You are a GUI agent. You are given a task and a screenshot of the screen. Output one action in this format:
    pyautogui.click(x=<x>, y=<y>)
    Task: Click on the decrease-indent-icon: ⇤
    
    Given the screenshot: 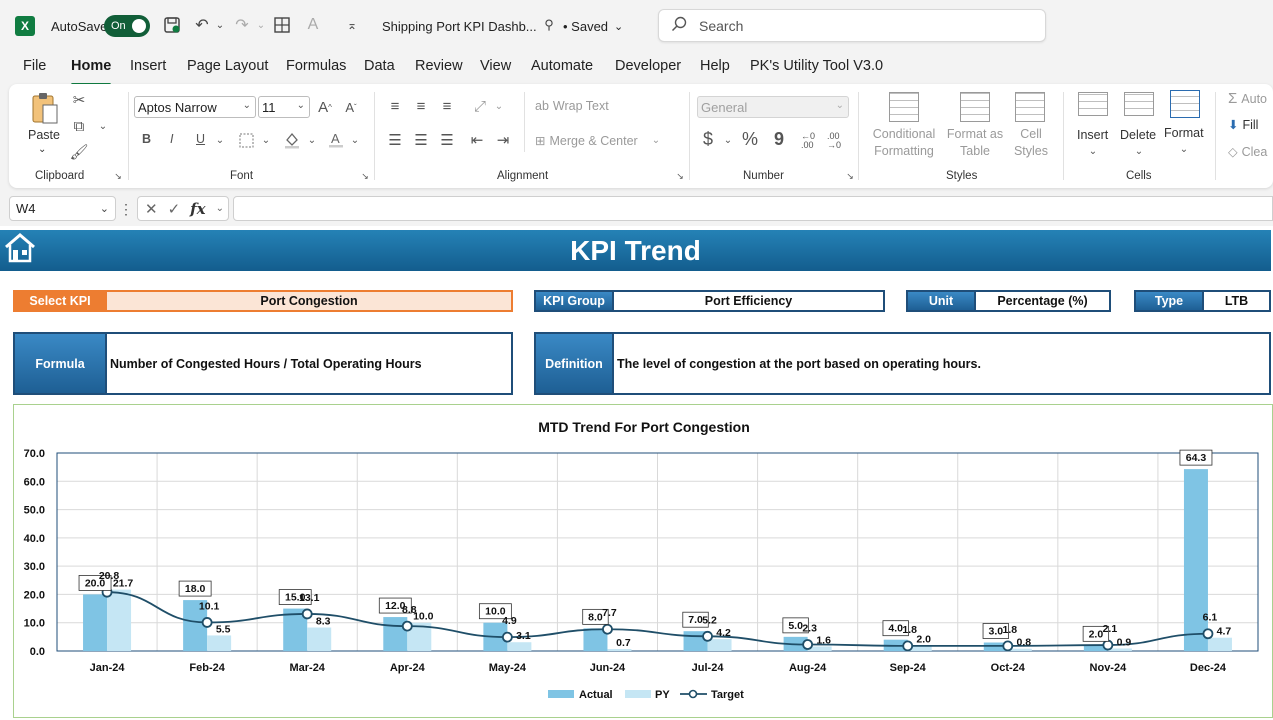 What is the action you would take?
    pyautogui.click(x=477, y=140)
    